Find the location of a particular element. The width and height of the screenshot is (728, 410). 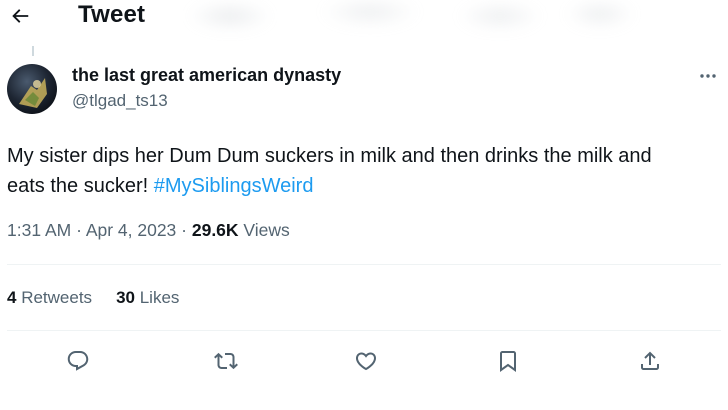

back-button is located at coordinates (20, 16).